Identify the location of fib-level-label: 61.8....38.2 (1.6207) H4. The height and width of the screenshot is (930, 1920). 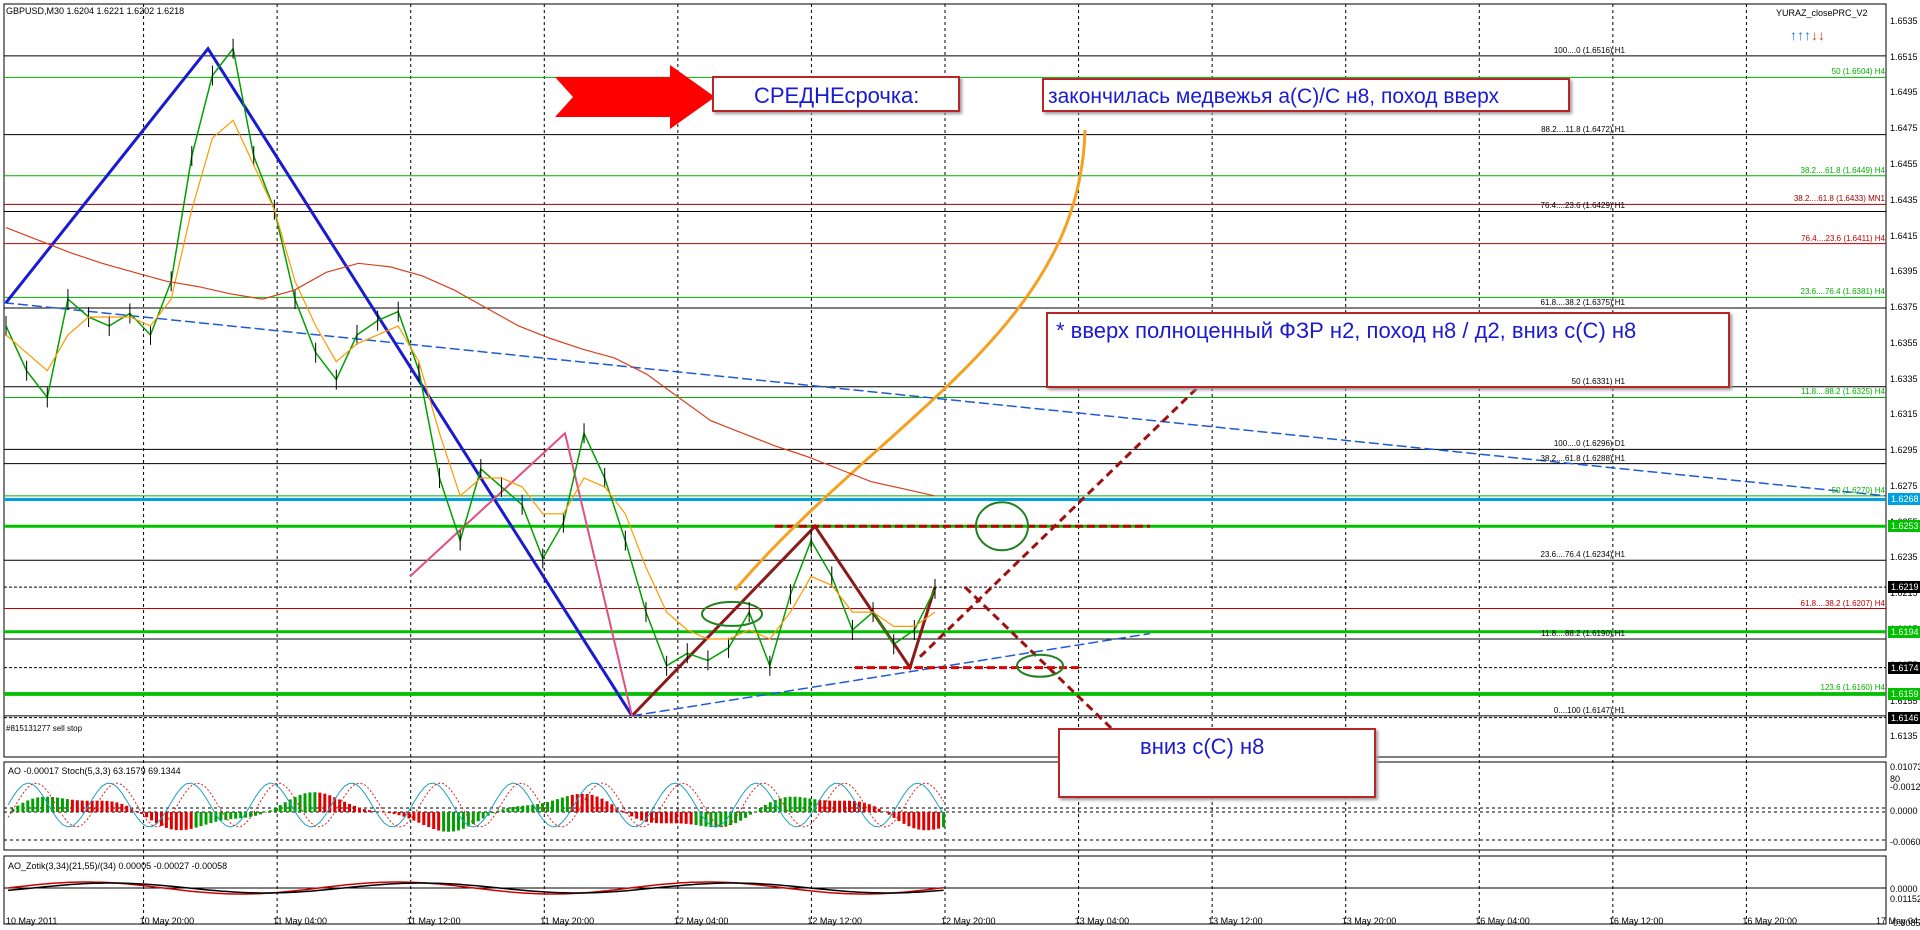
(1843, 603).